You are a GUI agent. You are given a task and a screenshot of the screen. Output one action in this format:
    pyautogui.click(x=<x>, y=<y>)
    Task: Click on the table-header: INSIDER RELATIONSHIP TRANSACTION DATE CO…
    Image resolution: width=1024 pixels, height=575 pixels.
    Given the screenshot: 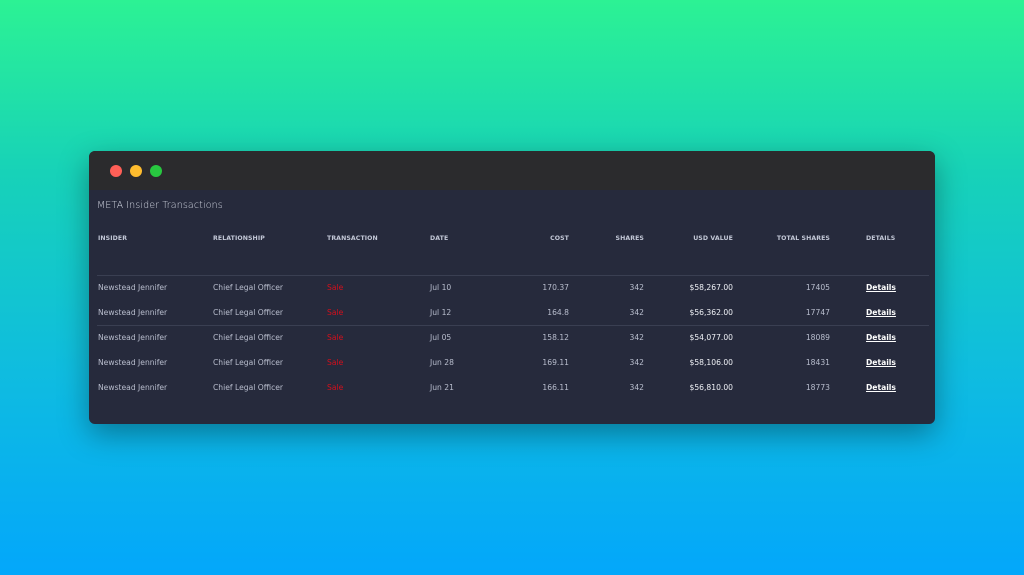 What is the action you would take?
    pyautogui.click(x=512, y=241)
    